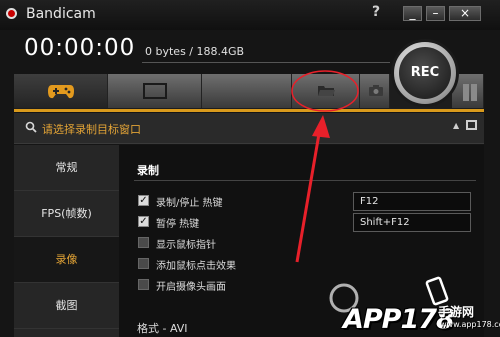 Image resolution: width=500 pixels, height=337 pixels. Describe the element at coordinates (143, 221) in the screenshot. I see `pause-hotkey-checkbox: ✓` at that location.